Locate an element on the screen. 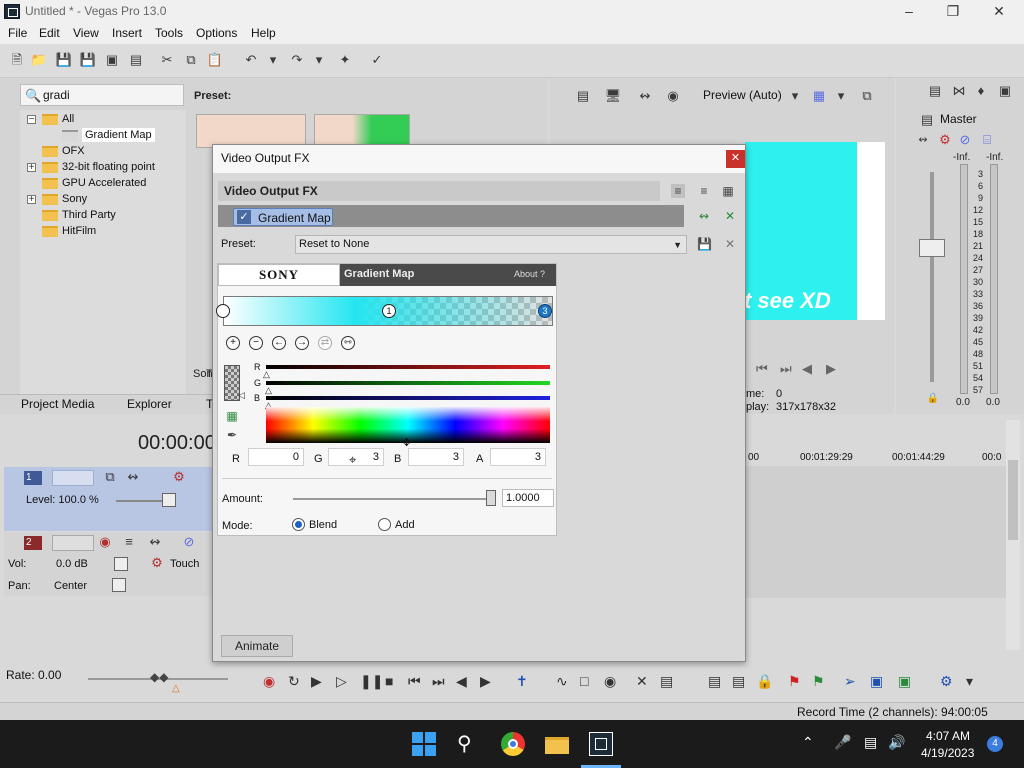 The image size is (1024, 768). menu-options: Options is located at coordinates (216, 33).